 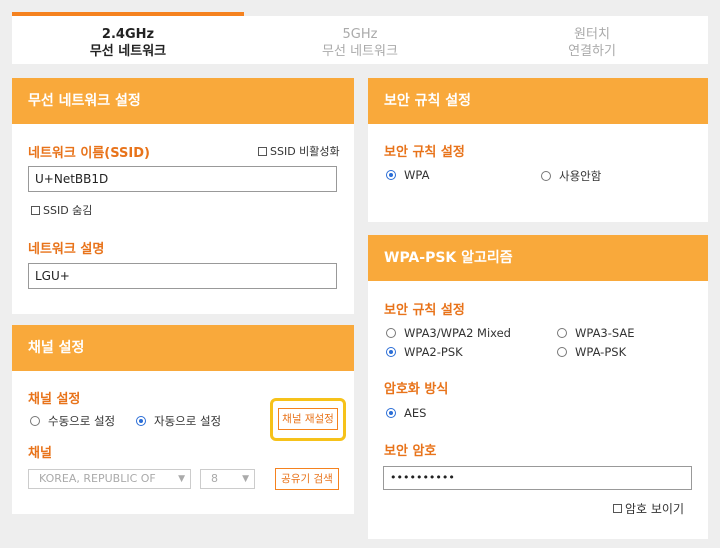 I want to click on wpa-psk-header: WPA-PSK 알고리즘, so click(x=538, y=258).